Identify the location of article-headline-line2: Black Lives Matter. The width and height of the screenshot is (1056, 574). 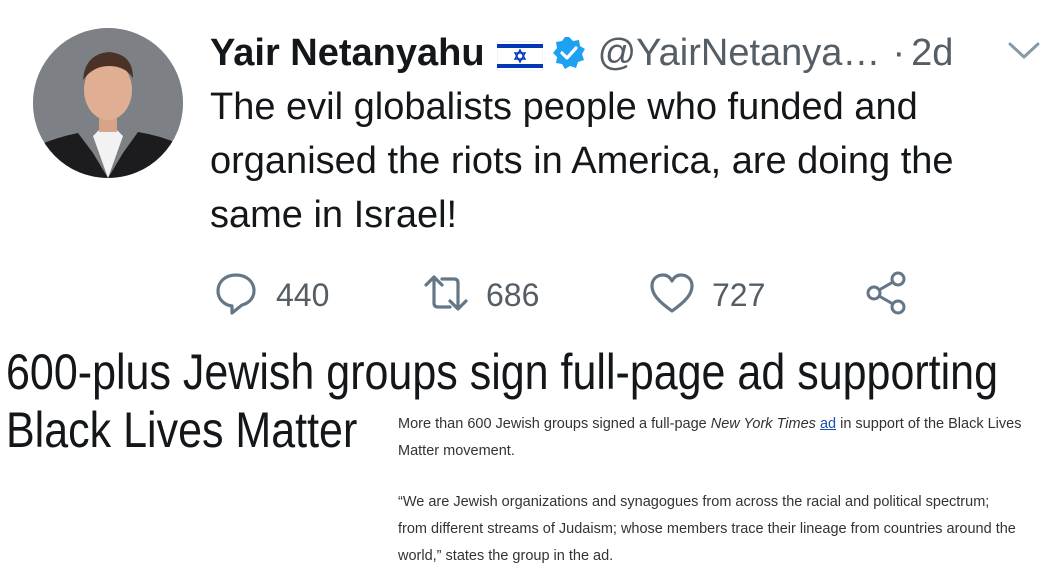
(182, 430).